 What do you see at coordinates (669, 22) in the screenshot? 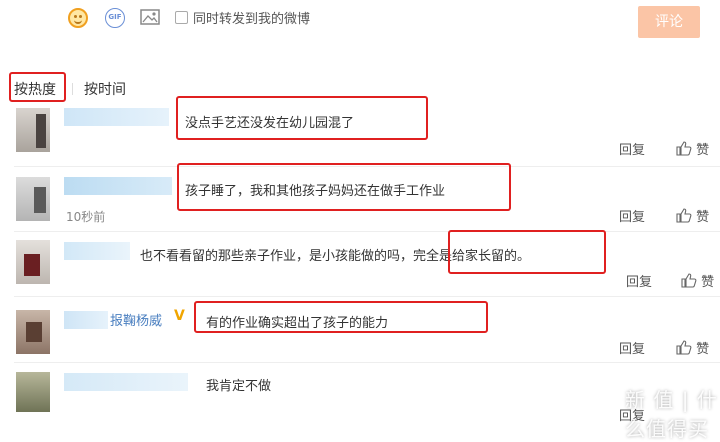
I see `submit-comment-button: 评论` at bounding box center [669, 22].